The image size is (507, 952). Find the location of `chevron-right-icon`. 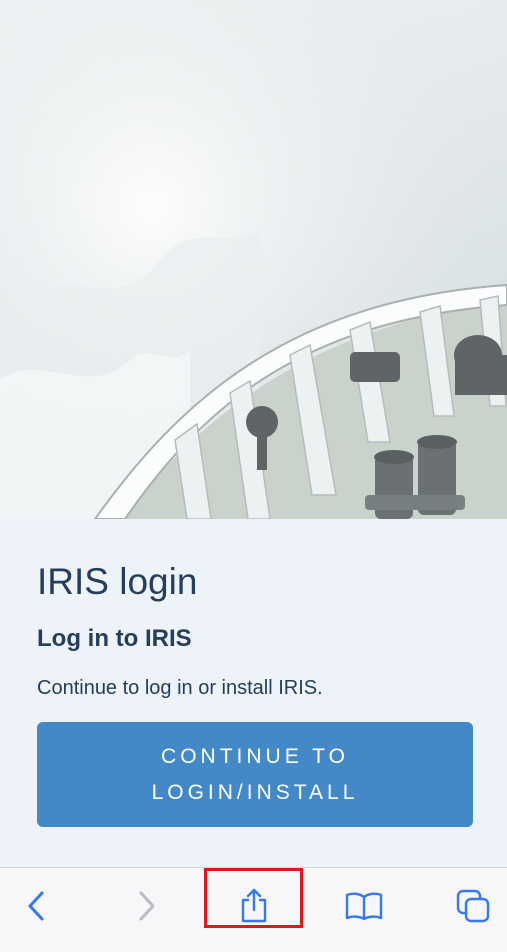

chevron-right-icon is located at coordinates (147, 906).